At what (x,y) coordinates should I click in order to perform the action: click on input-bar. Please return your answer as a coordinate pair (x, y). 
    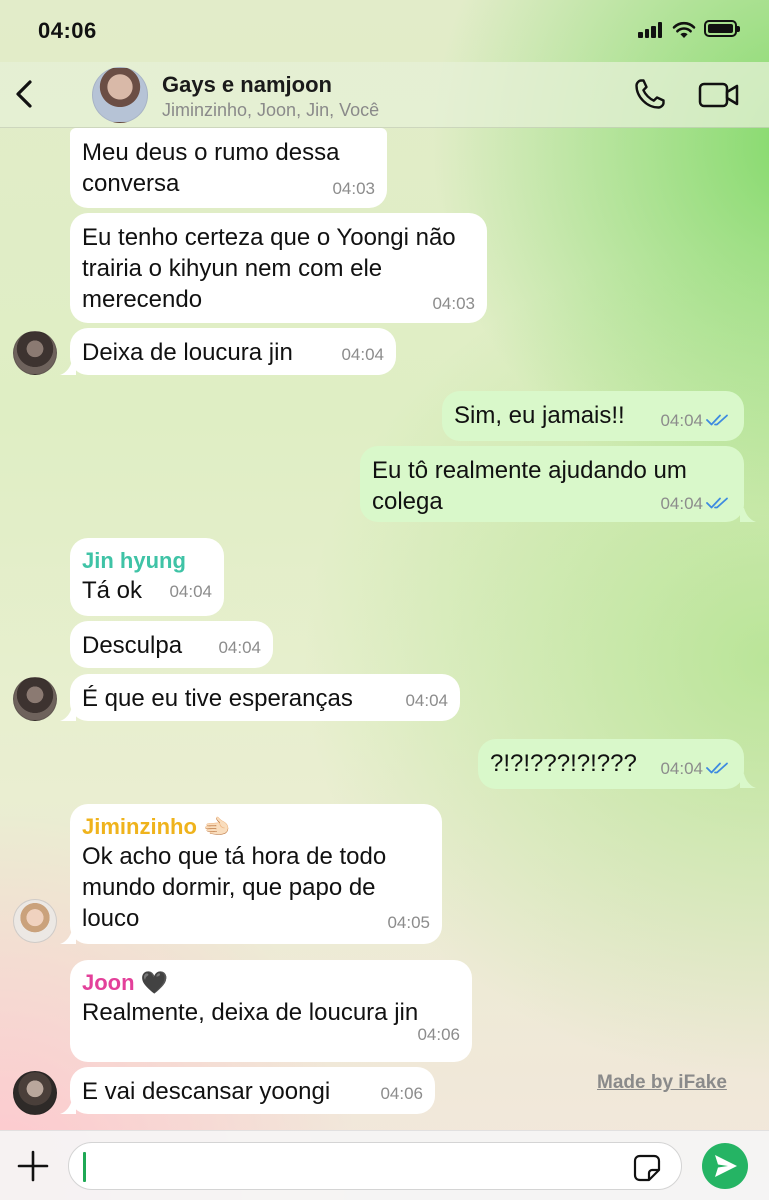
    Looking at the image, I should click on (384, 1165).